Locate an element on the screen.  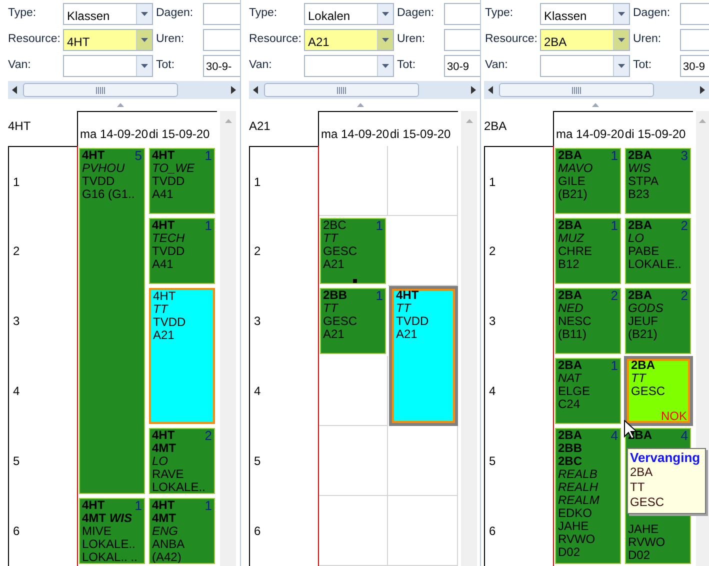
status-note: NOK is located at coordinates (673, 416).